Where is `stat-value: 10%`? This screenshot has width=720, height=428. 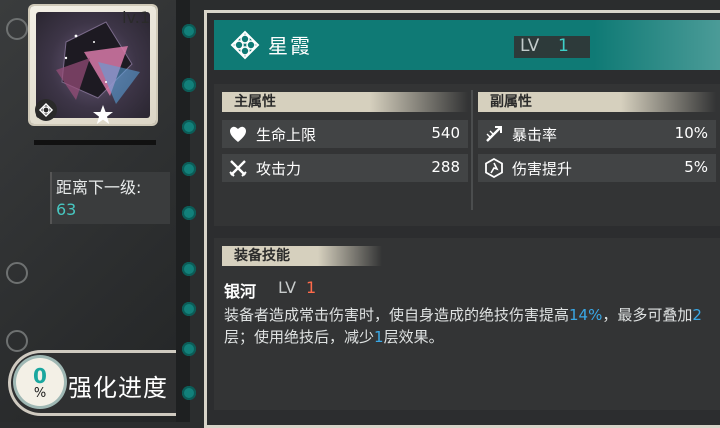 stat-value: 10% is located at coordinates (691, 133).